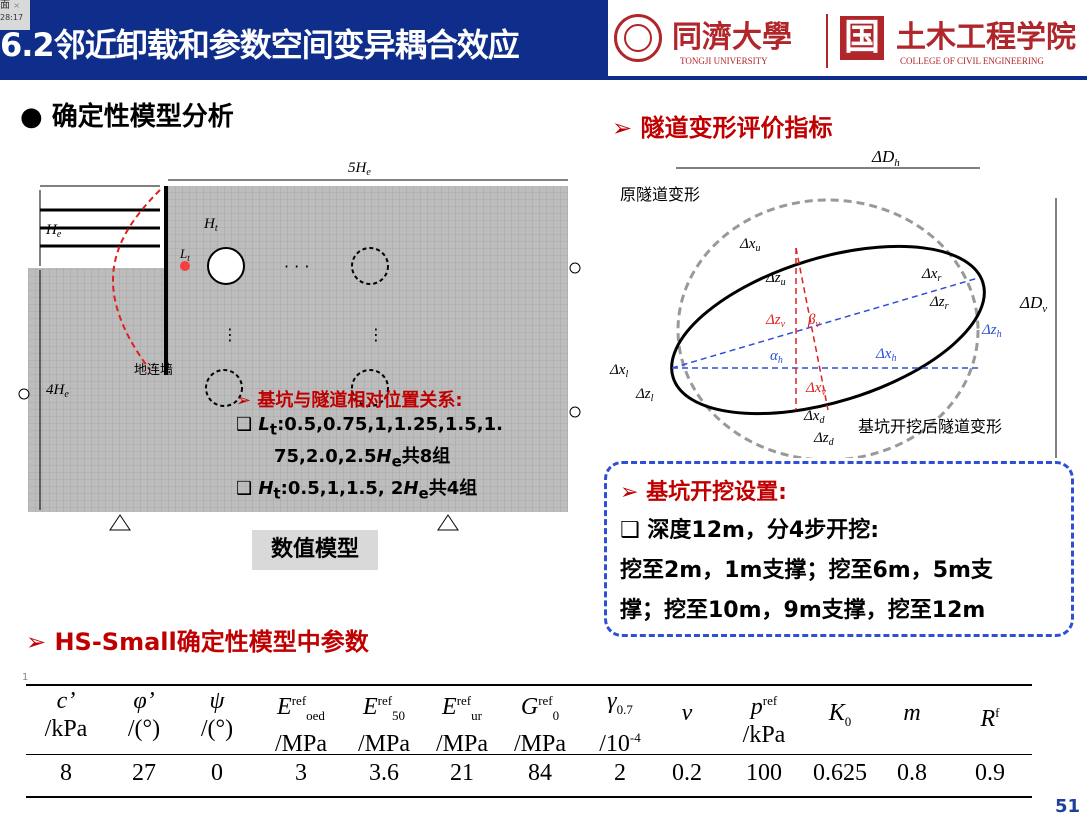  What do you see at coordinates (185, 266) in the screenshot?
I see `pointer-dot` at bounding box center [185, 266].